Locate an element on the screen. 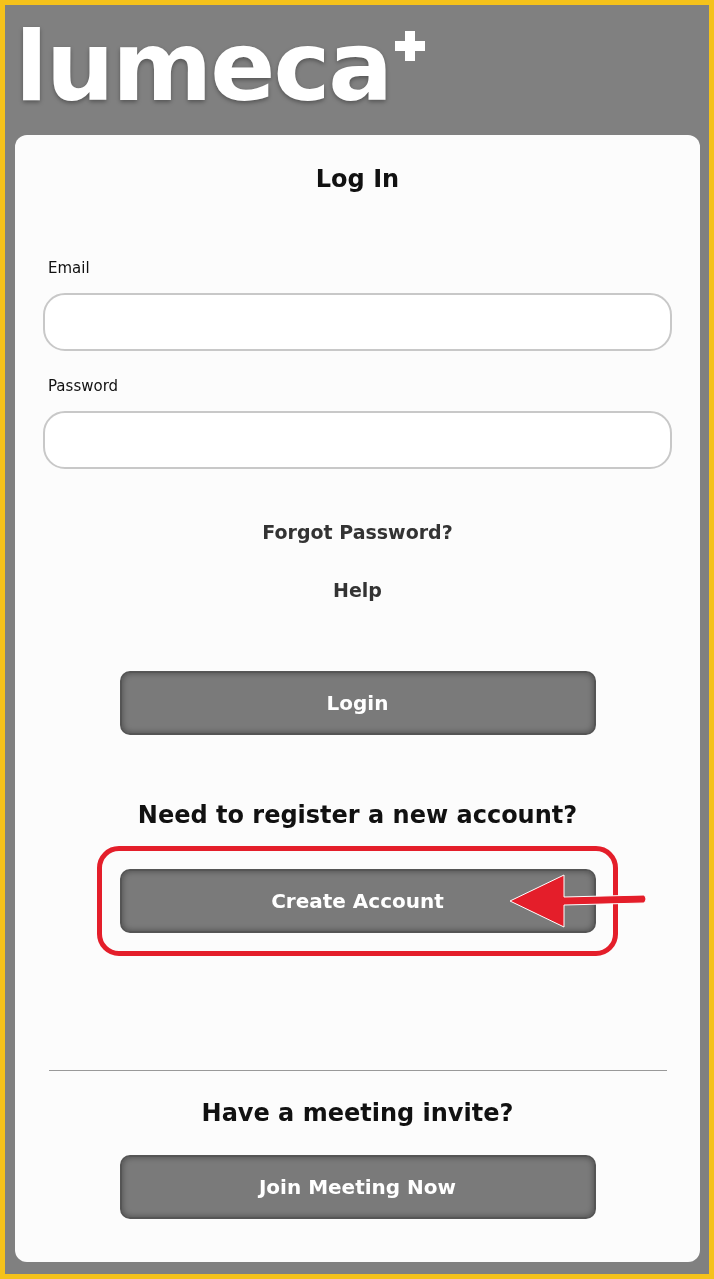 The image size is (714, 1279). logo: lumeca is located at coordinates (203, 67).